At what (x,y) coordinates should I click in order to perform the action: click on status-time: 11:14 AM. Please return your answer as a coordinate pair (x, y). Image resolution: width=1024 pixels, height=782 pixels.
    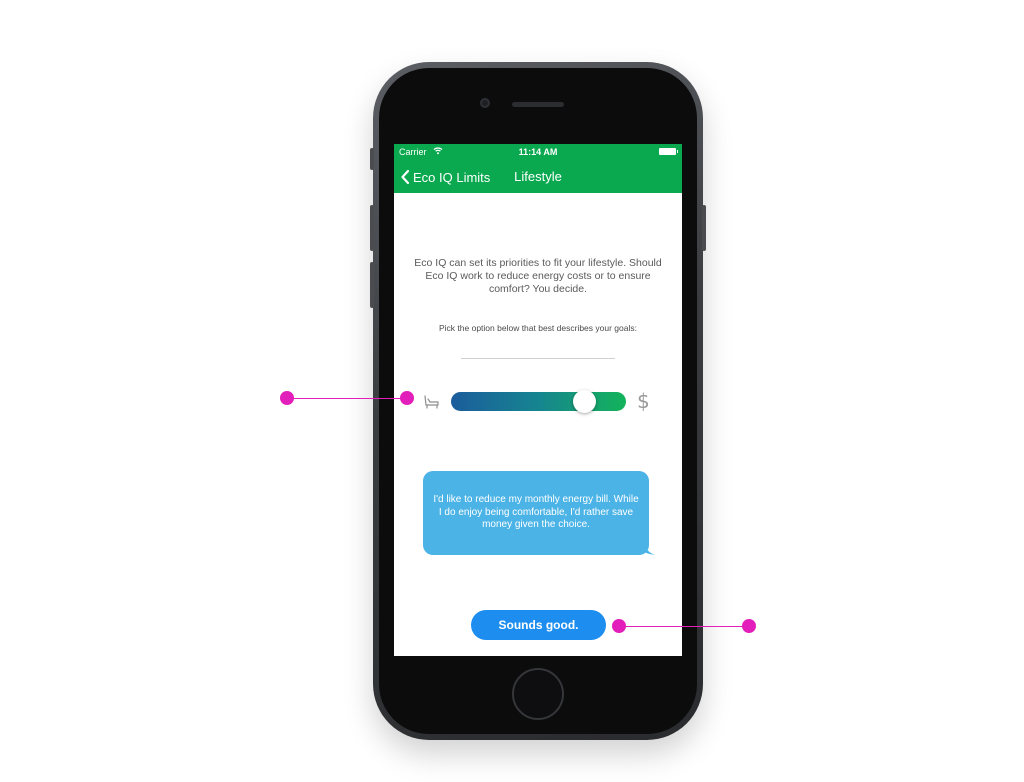
    Looking at the image, I should click on (538, 152).